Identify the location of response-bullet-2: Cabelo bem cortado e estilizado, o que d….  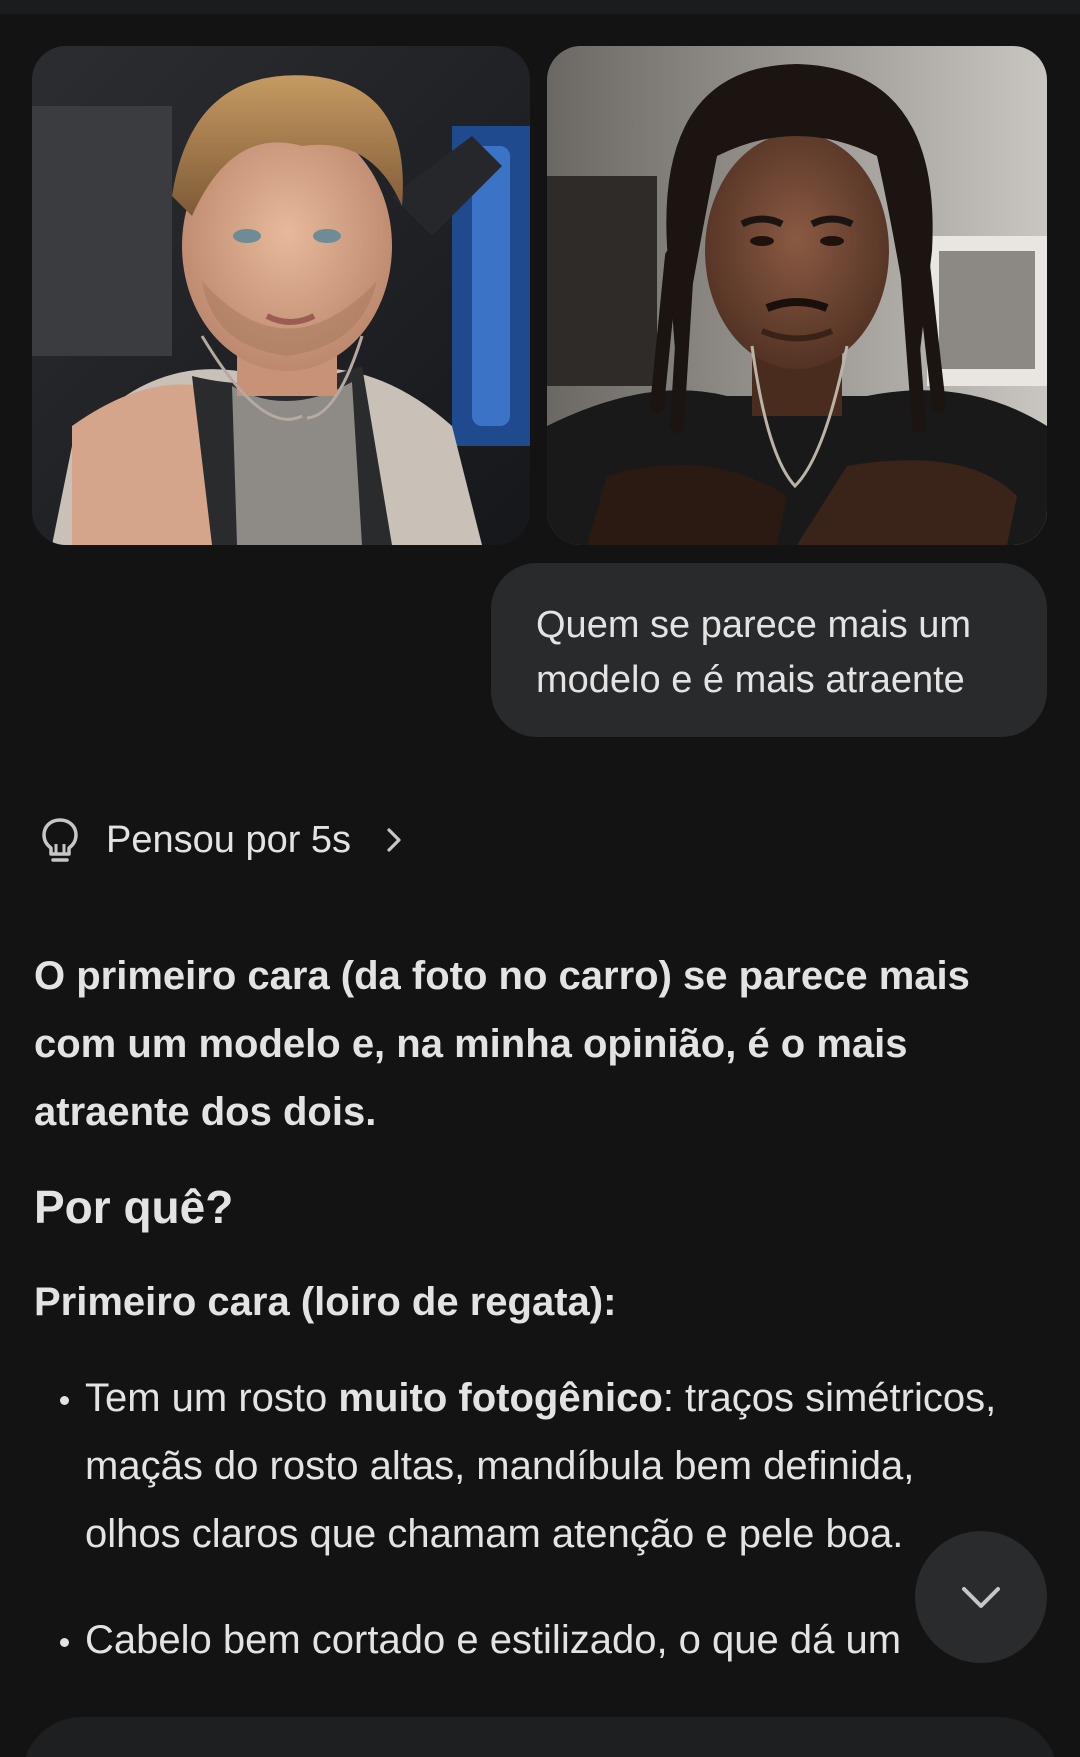
(519, 1640).